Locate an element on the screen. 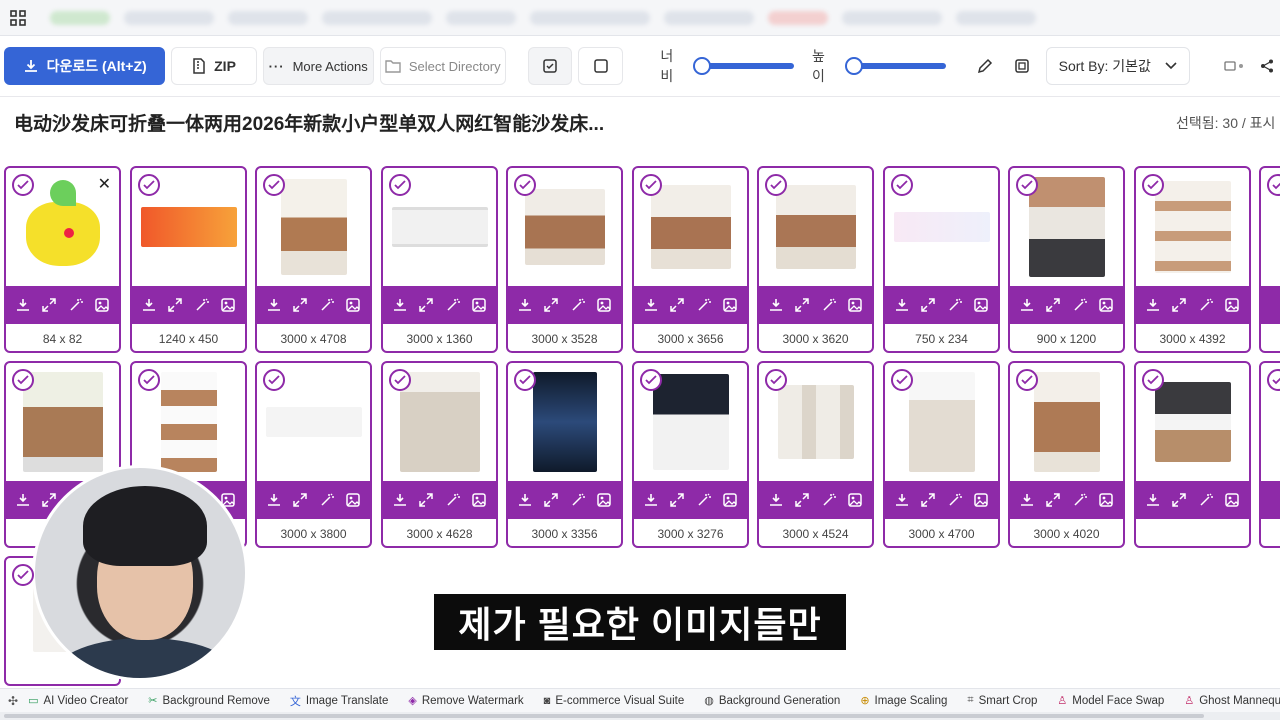 The width and height of the screenshot is (1280, 720). image-card: 3000 x 3276 is located at coordinates (690, 454).